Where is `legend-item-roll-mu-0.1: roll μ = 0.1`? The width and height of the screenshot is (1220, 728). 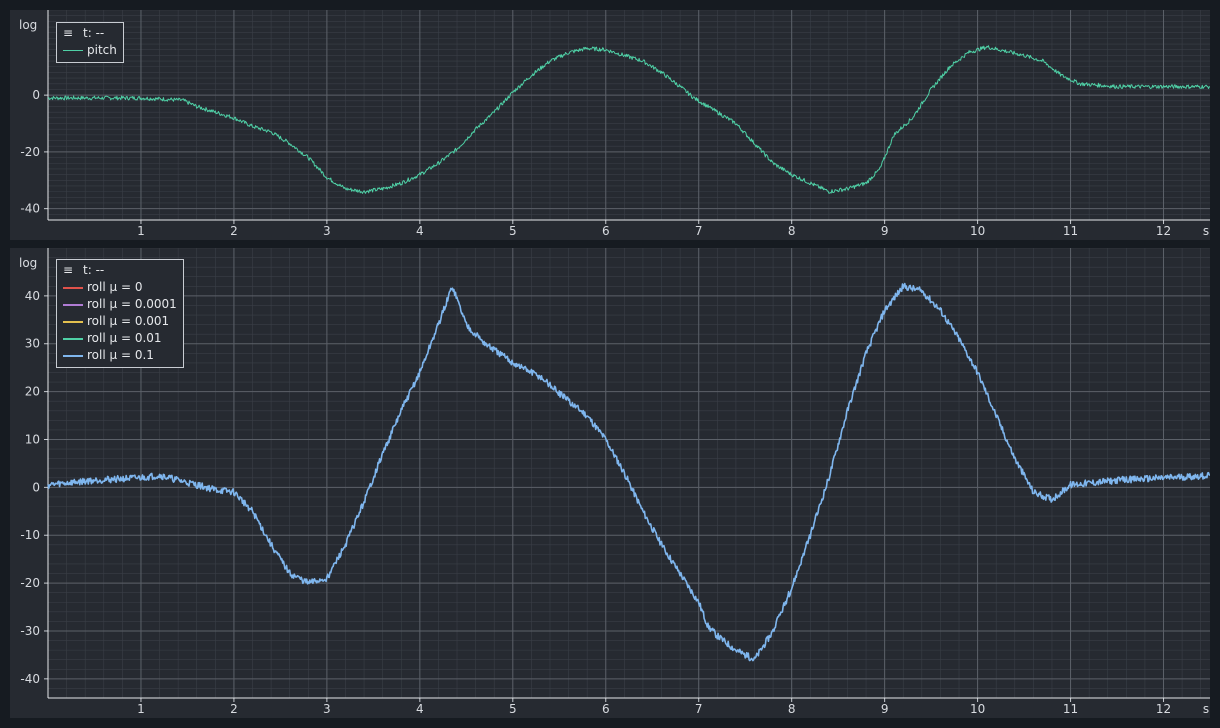 legend-item-roll-mu-0.1: roll μ = 0.1 is located at coordinates (120, 355).